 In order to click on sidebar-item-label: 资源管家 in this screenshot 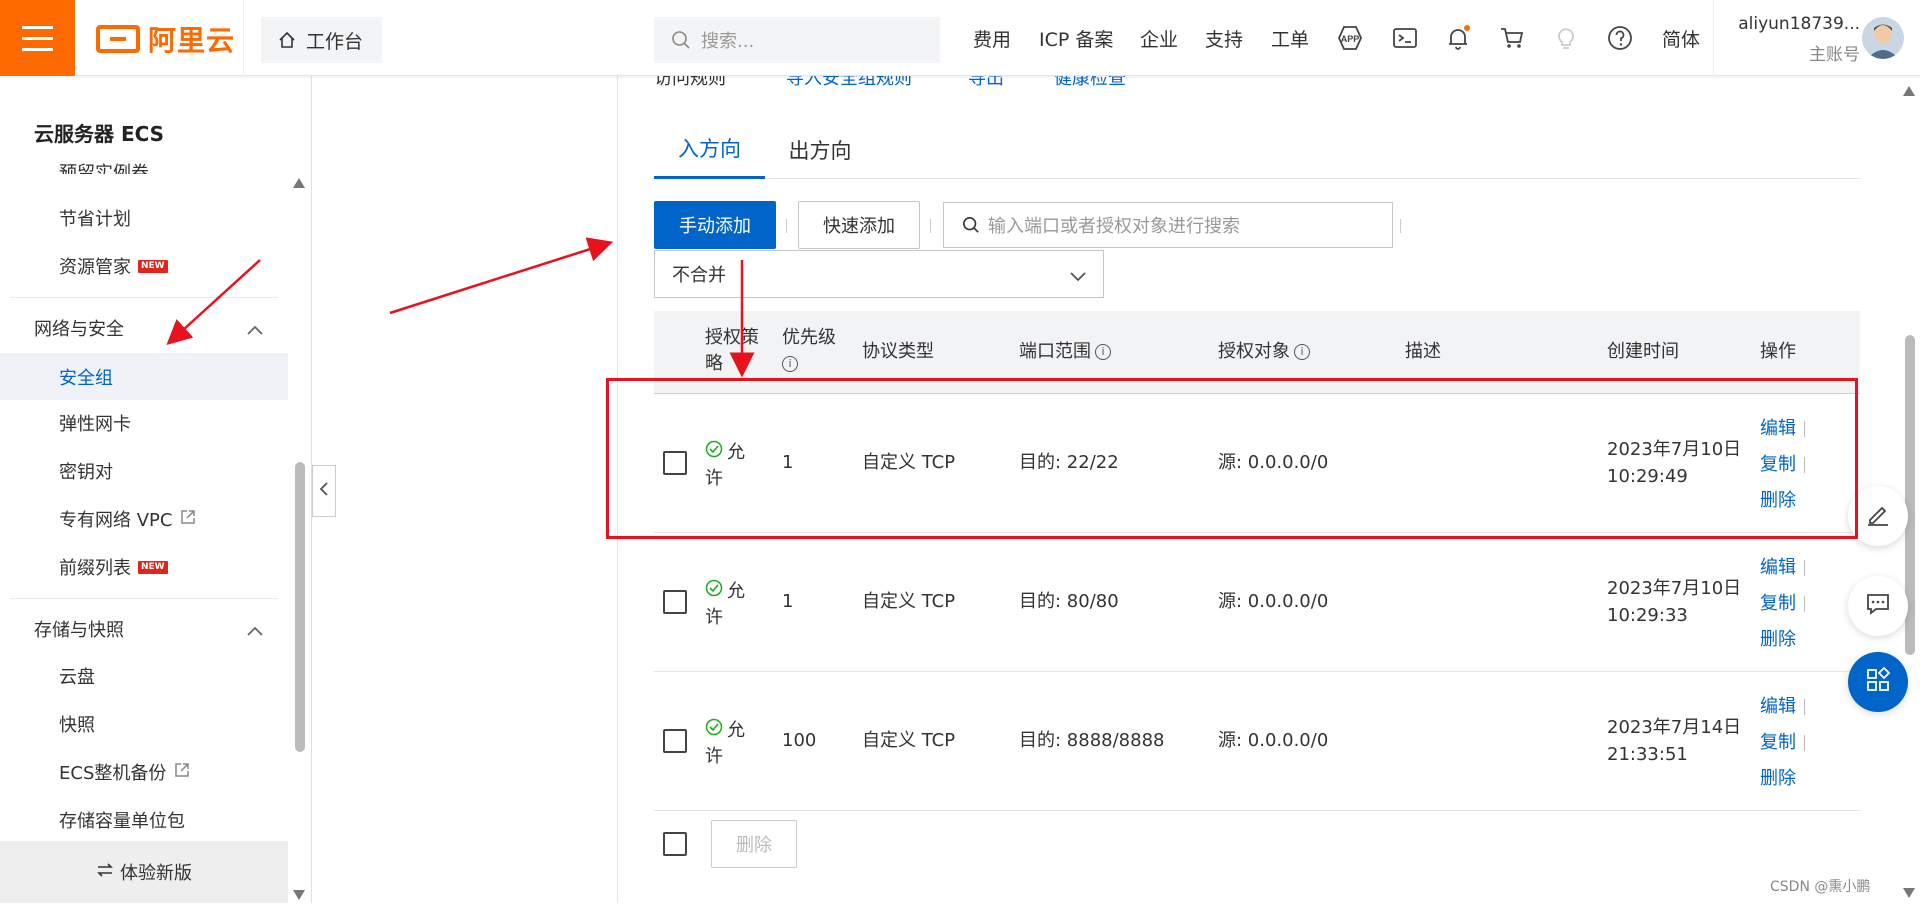, I will do `click(95, 267)`.